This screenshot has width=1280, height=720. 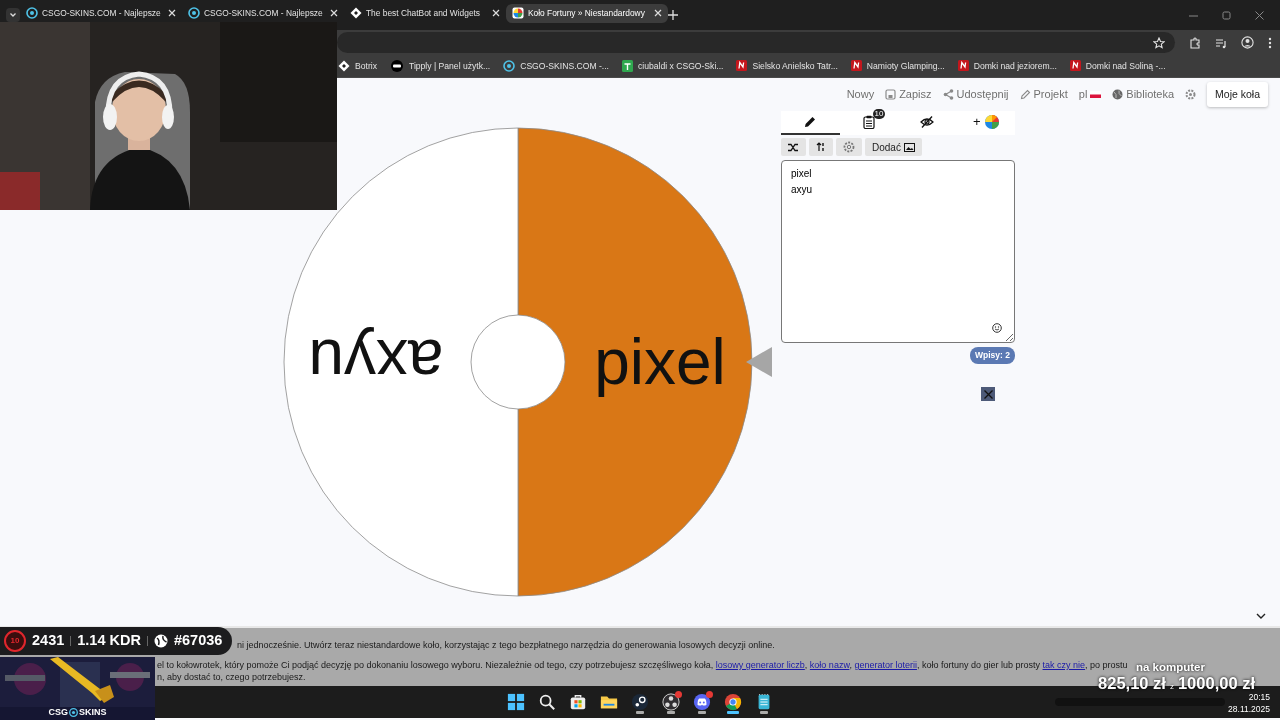 What do you see at coordinates (13, 15) in the screenshot?
I see `tab-search-icon` at bounding box center [13, 15].